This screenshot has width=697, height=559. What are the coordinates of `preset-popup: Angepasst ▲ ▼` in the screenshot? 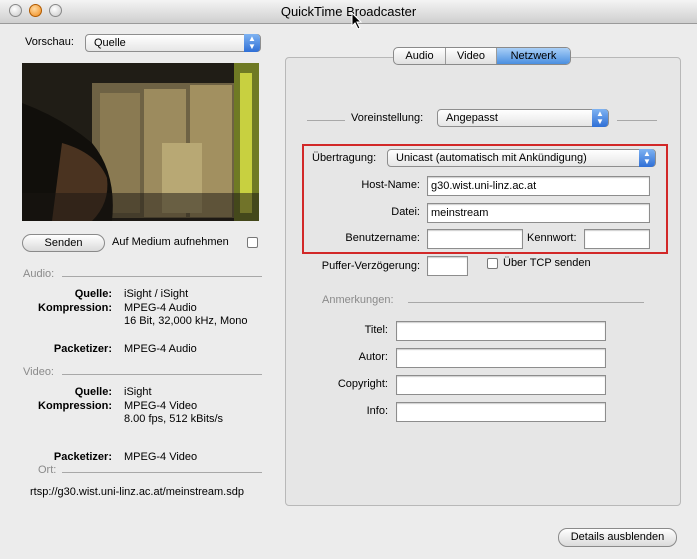 It's located at (523, 118).